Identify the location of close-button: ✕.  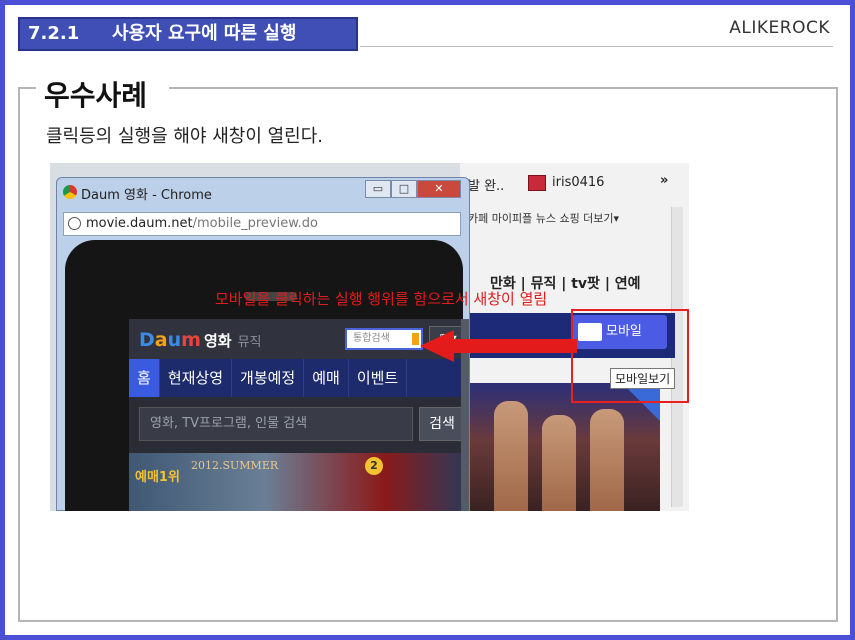
(439, 189).